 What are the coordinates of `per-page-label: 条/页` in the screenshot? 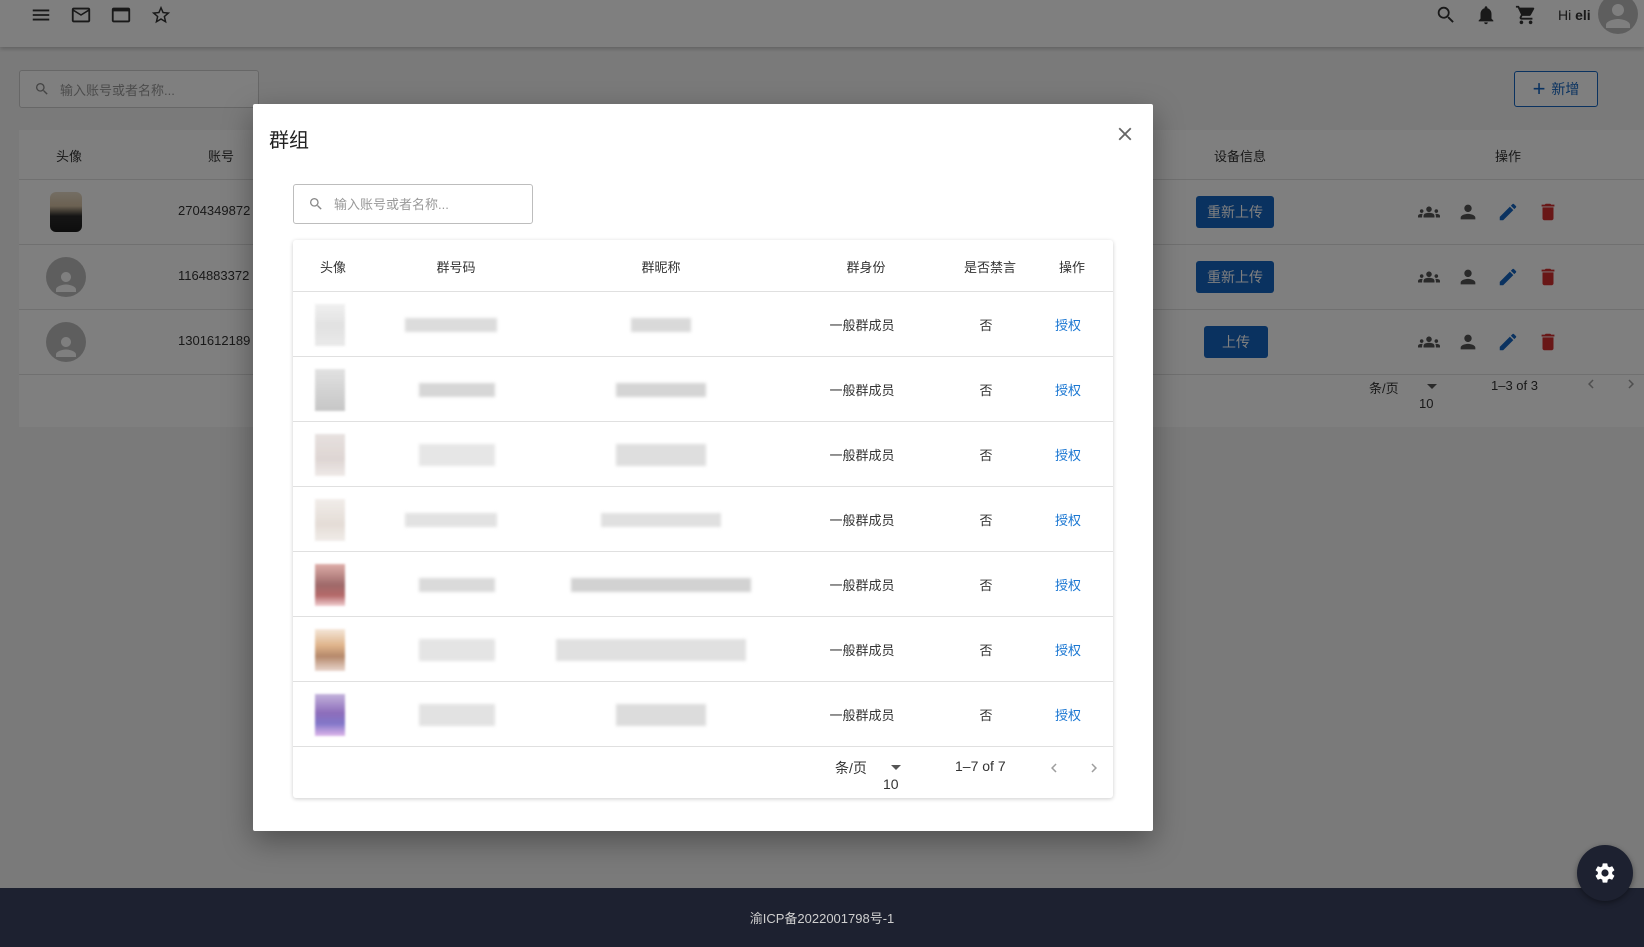 It's located at (851, 768).